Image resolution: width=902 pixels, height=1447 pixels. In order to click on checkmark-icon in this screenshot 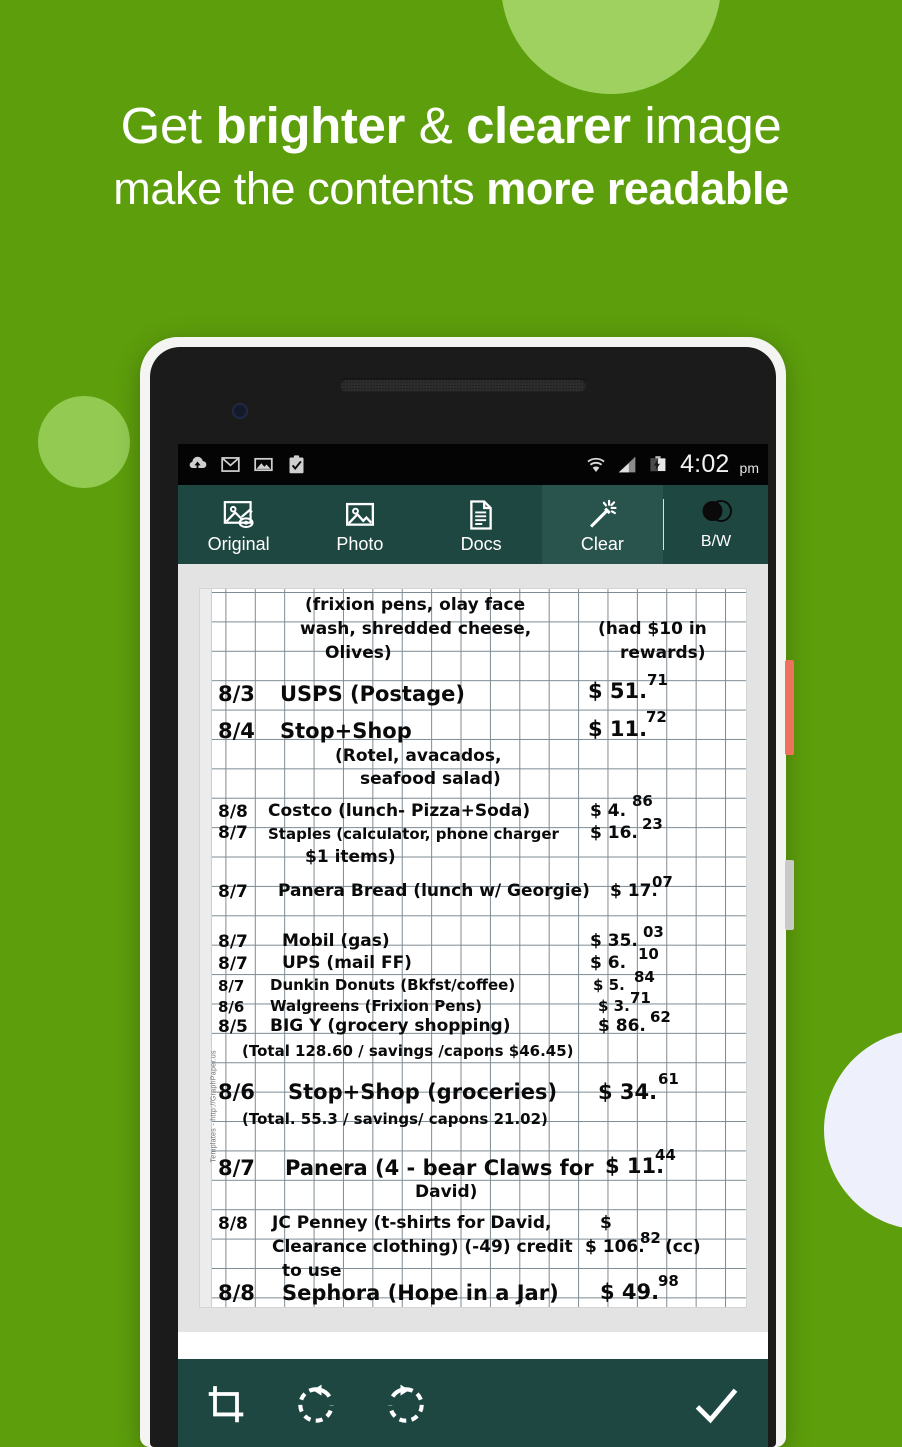, I will do `click(716, 1405)`.